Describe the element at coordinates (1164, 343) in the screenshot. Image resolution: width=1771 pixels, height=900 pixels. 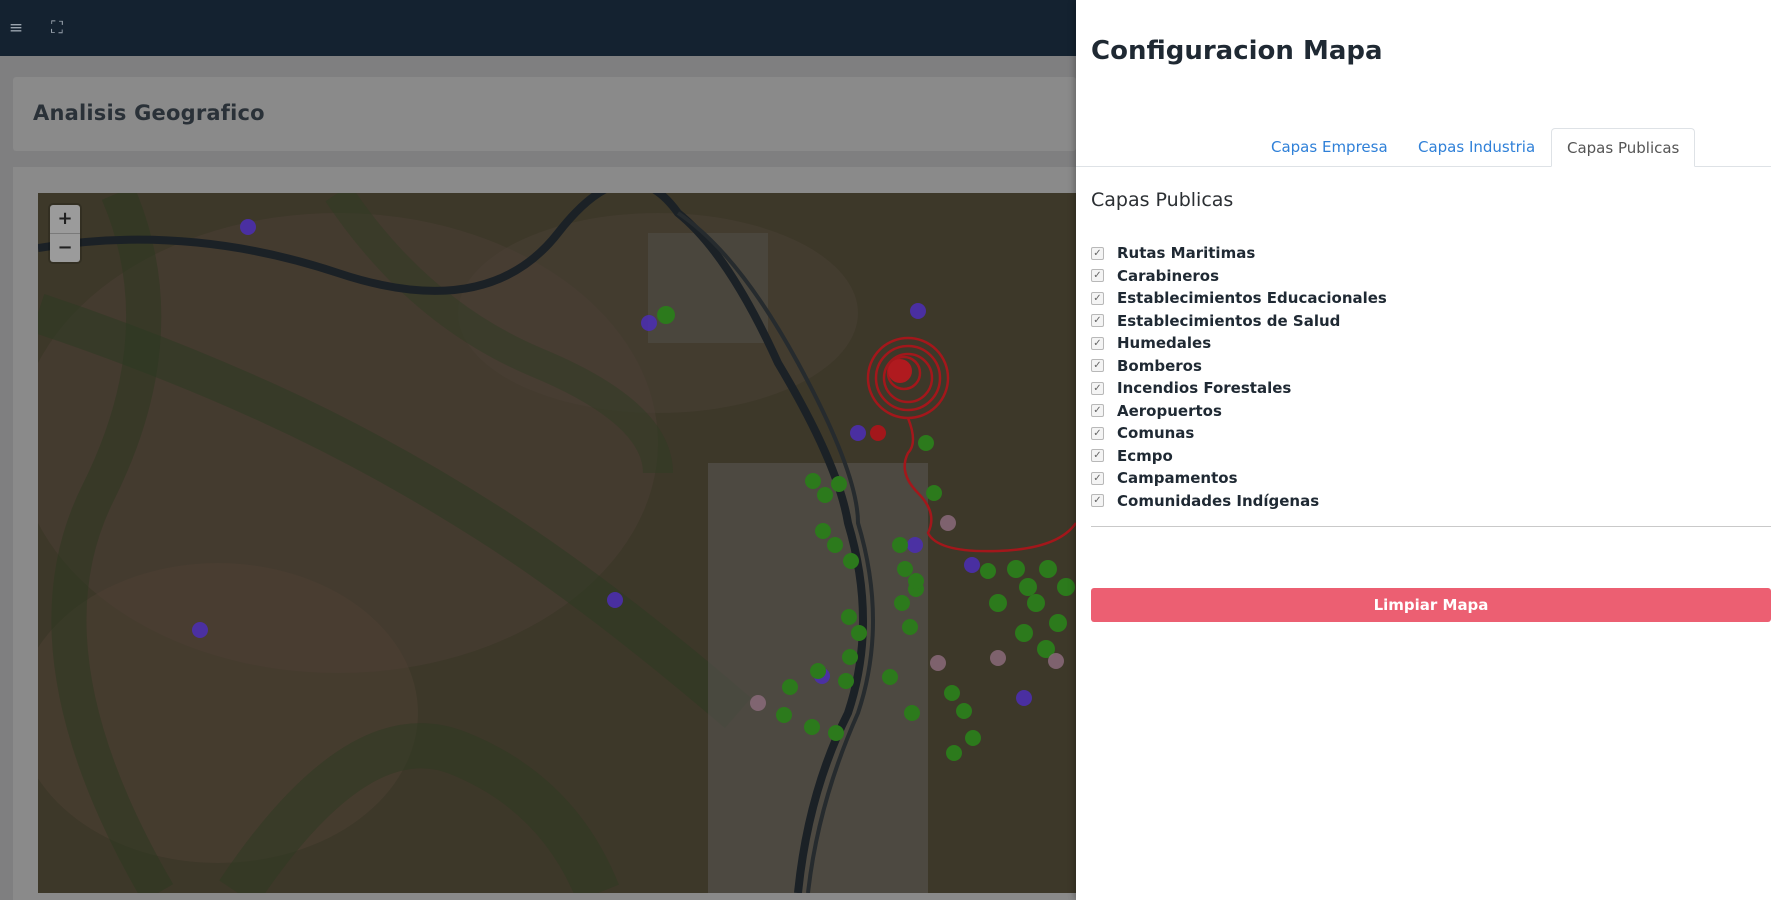
I see `layer-label: Humedales` at that location.